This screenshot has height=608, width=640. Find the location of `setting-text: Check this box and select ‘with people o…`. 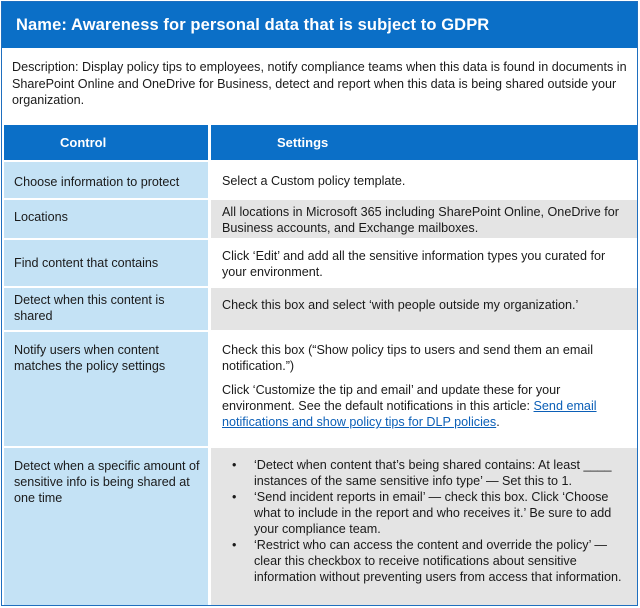

setting-text: Check this box and select ‘with people o… is located at coordinates (400, 305).